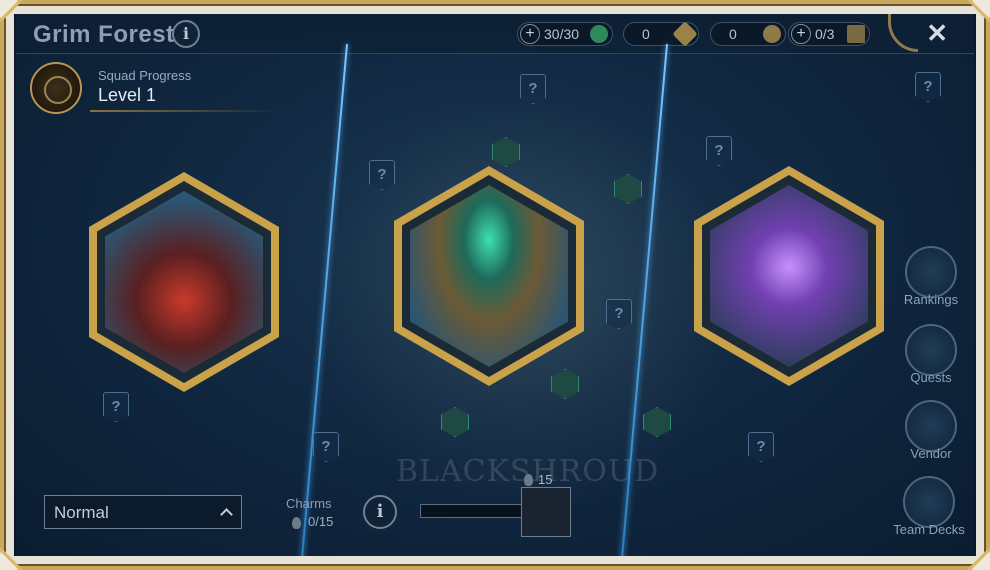 This screenshot has height=570, width=990. I want to click on charms-value: 0/15, so click(321, 521).